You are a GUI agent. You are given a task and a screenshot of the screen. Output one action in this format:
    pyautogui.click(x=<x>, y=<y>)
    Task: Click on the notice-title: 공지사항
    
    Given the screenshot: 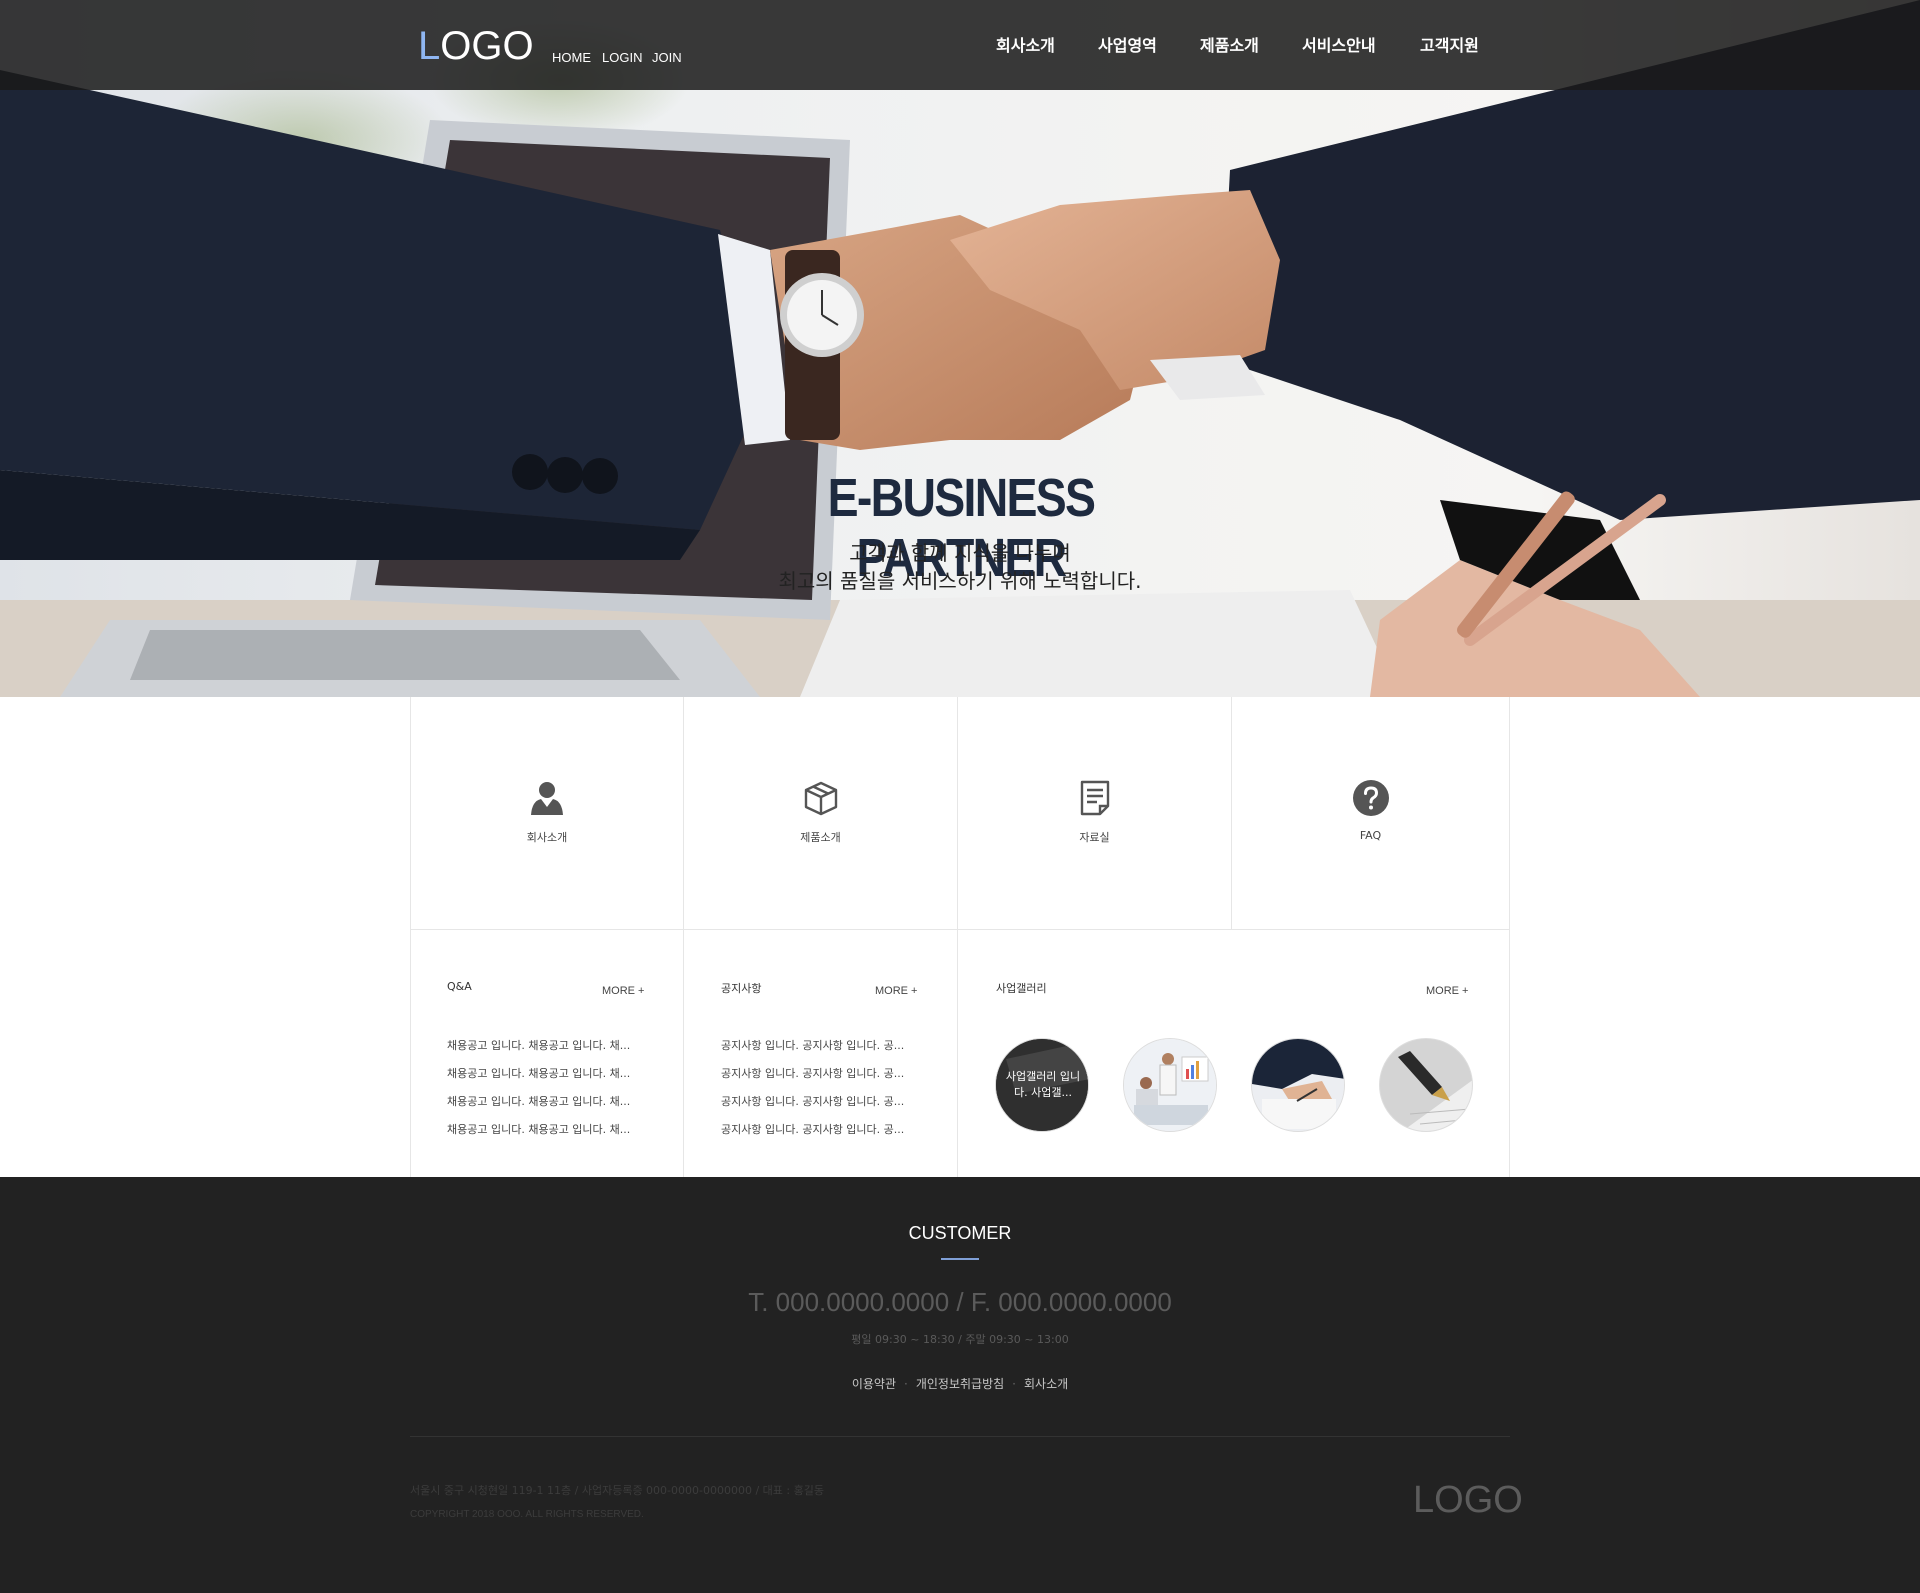 What is the action you would take?
    pyautogui.click(x=741, y=988)
    